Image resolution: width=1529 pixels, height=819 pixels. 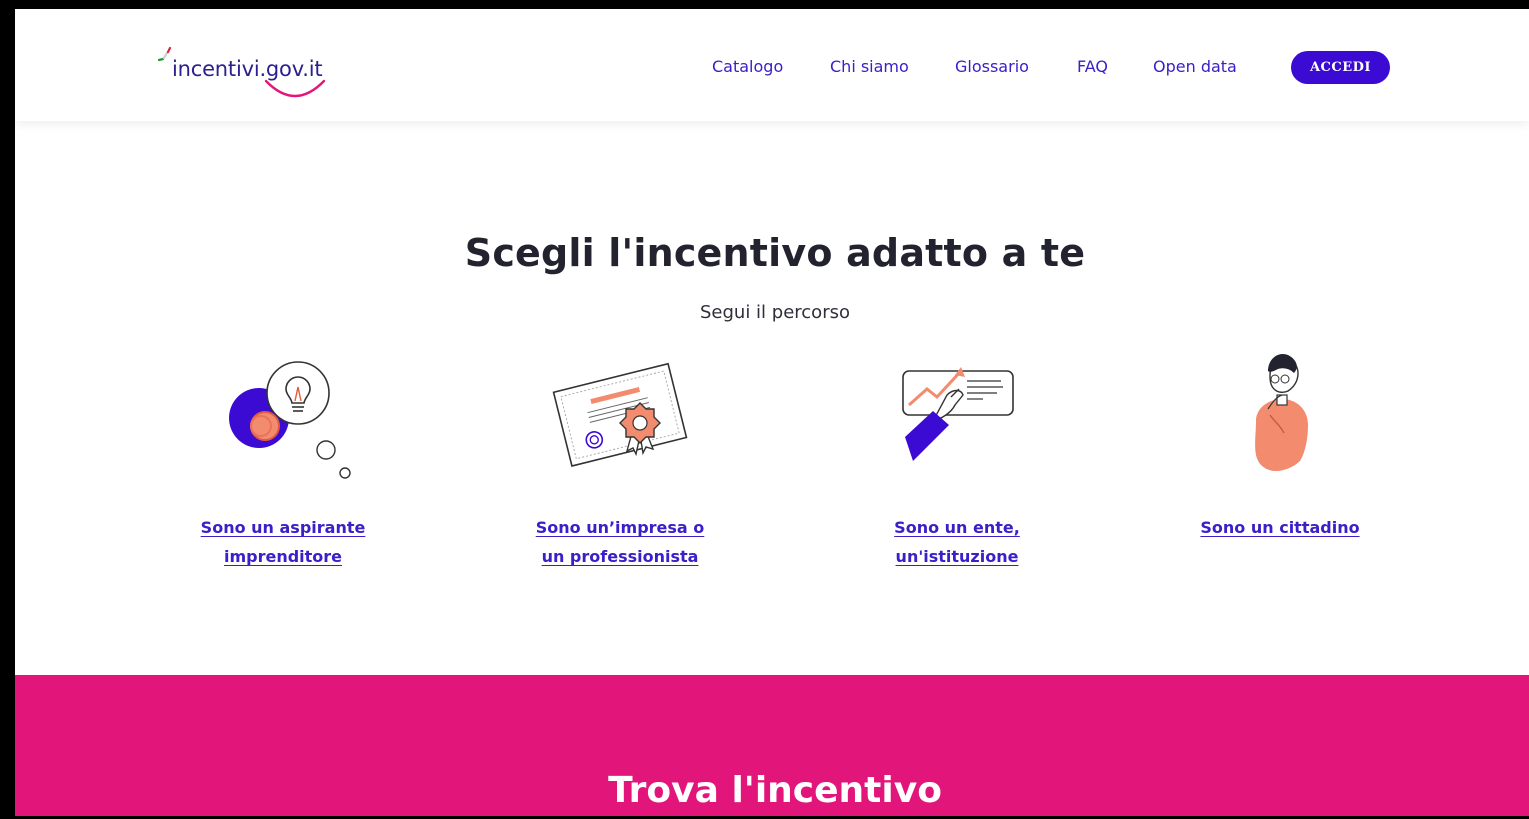 I want to click on nav-open-data: Open data, so click(x=1195, y=66).